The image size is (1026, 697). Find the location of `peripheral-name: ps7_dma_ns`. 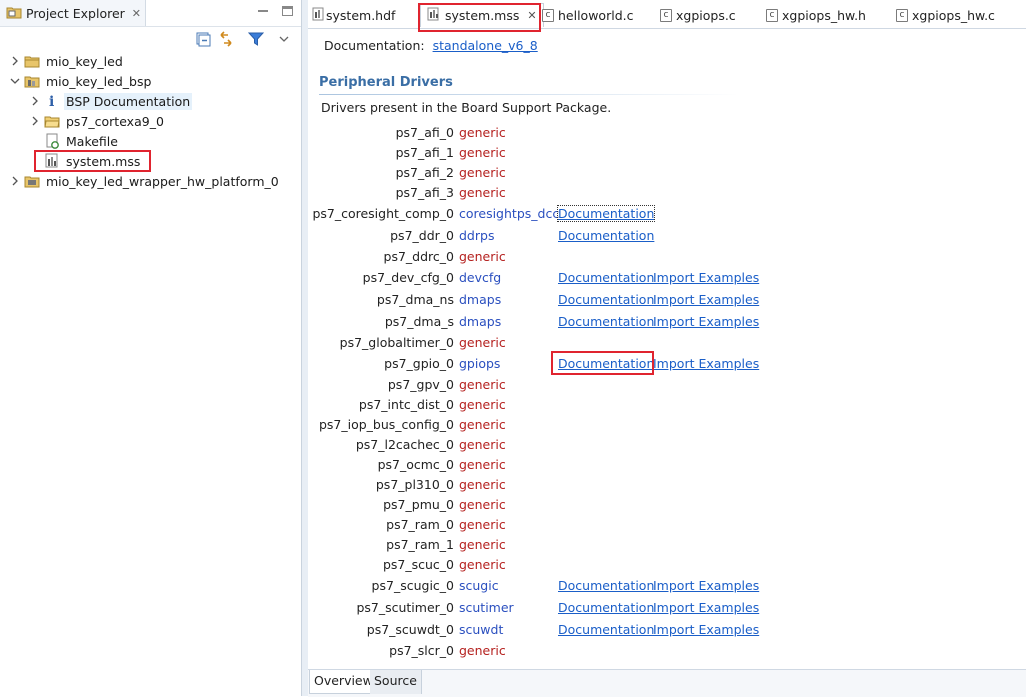

peripheral-name: ps7_dma_ns is located at coordinates (415, 299).